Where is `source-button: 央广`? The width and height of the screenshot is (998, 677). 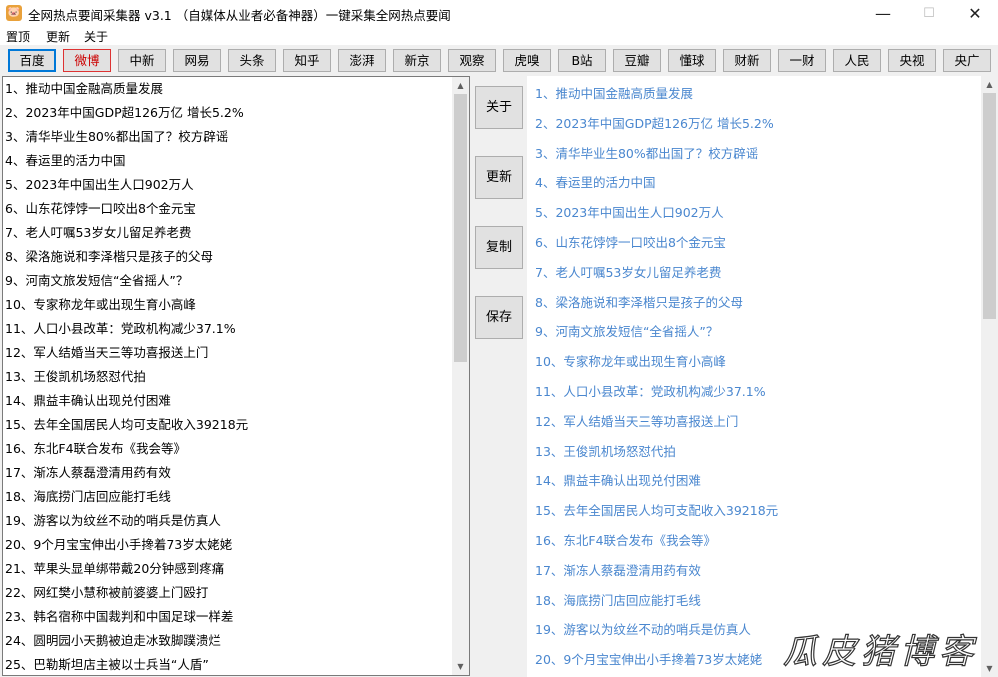
source-button: 央广 is located at coordinates (967, 60).